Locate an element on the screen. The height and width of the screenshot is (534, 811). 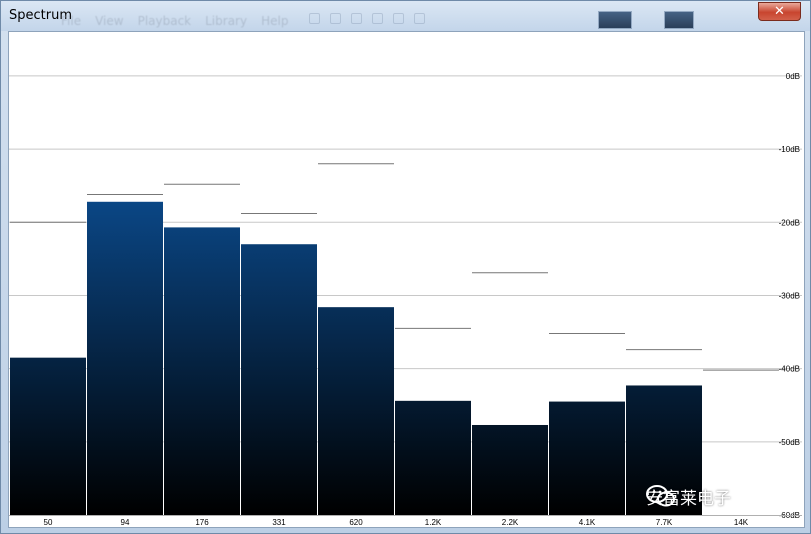
stop-icon is located at coordinates (314, 18).